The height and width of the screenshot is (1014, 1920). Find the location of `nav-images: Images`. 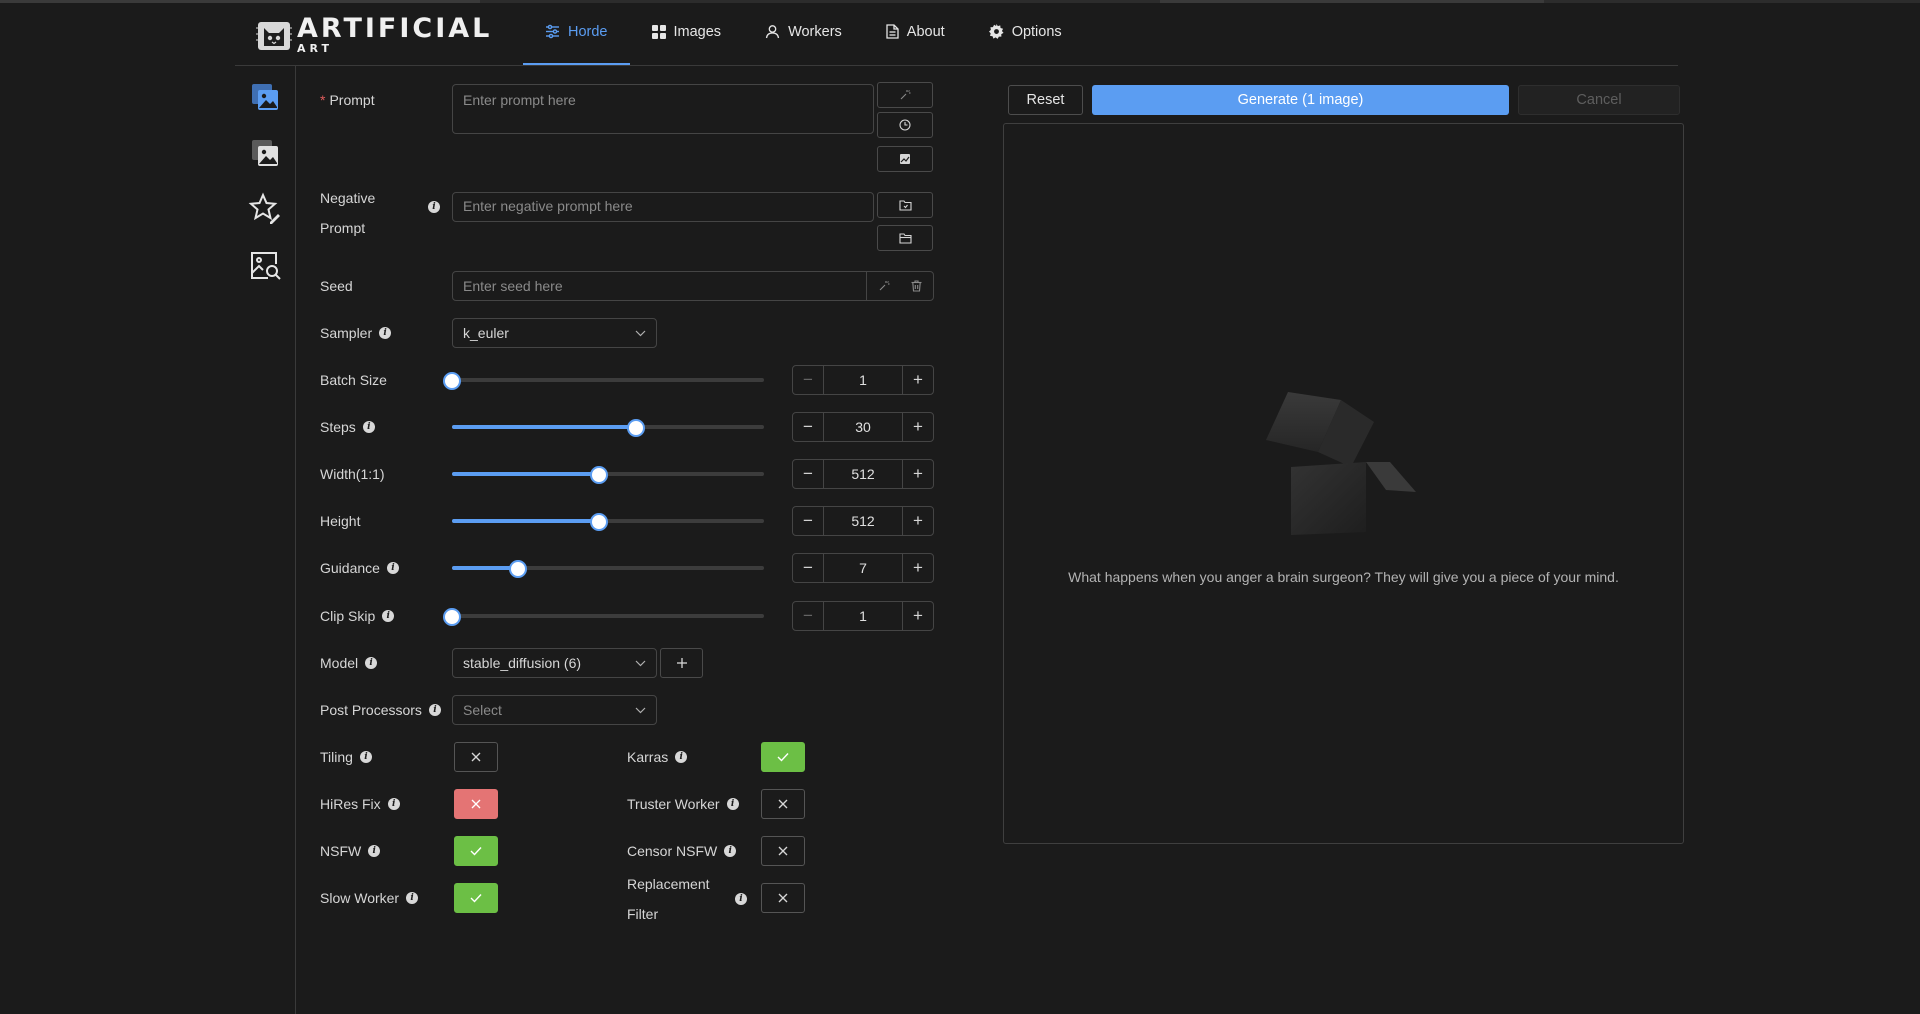

nav-images: Images is located at coordinates (687, 31).